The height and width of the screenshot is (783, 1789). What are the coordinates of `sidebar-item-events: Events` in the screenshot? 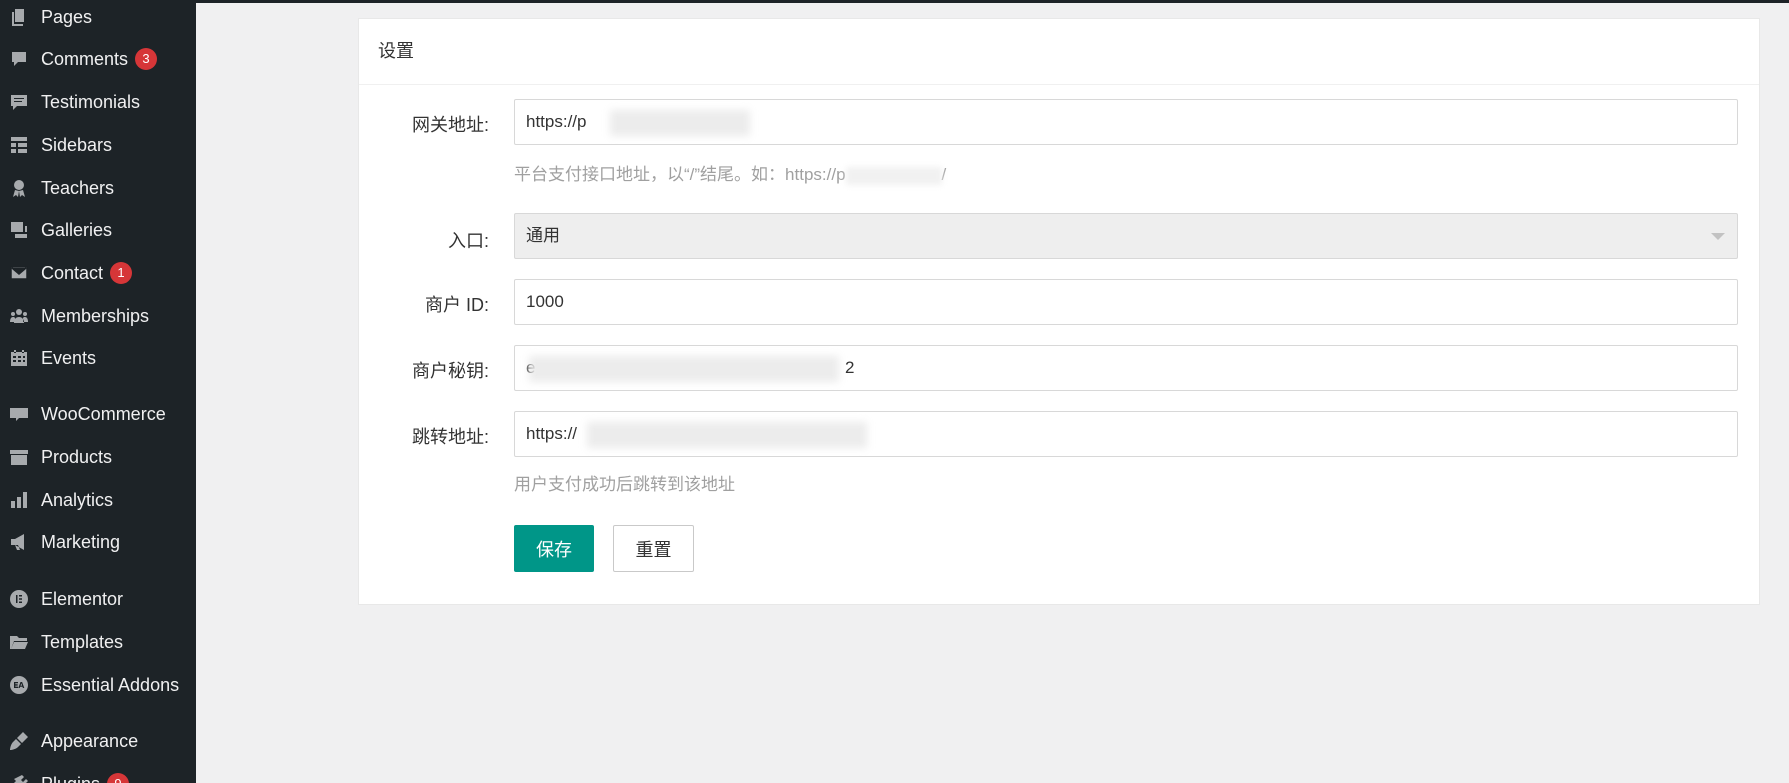 It's located at (98, 358).